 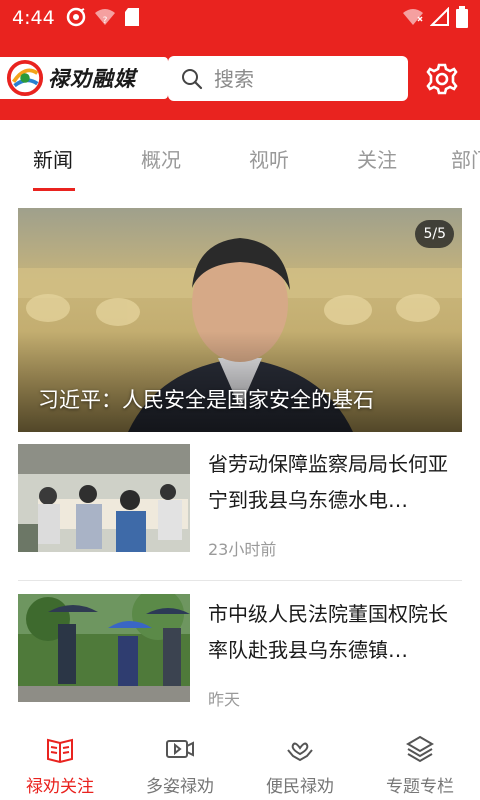 I want to click on nav-item-special-topics: 专题专栏, so click(x=420, y=762).